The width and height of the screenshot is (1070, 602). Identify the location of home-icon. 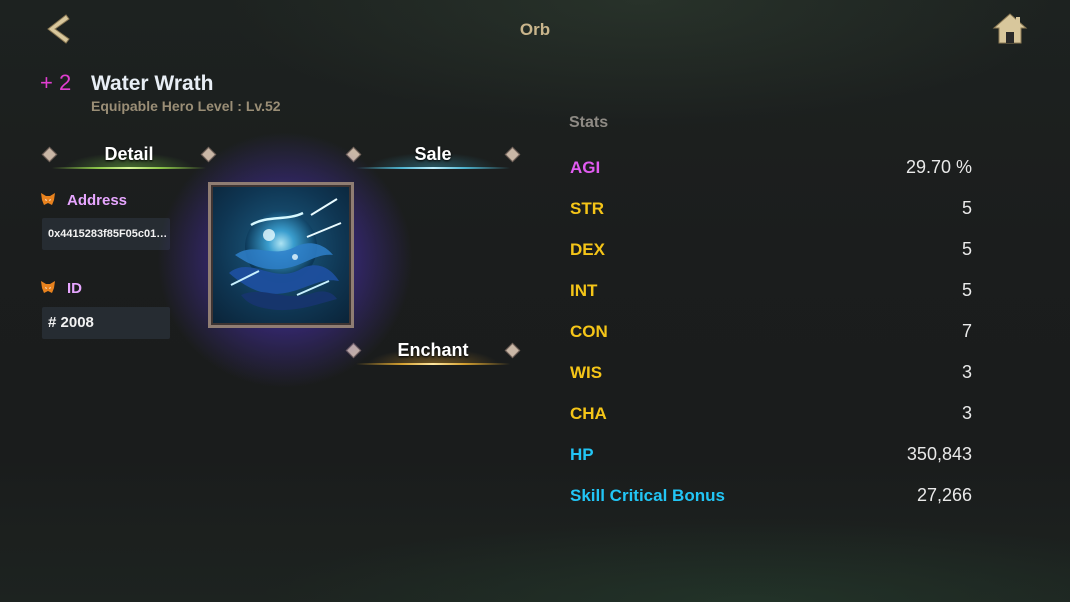
(1010, 28).